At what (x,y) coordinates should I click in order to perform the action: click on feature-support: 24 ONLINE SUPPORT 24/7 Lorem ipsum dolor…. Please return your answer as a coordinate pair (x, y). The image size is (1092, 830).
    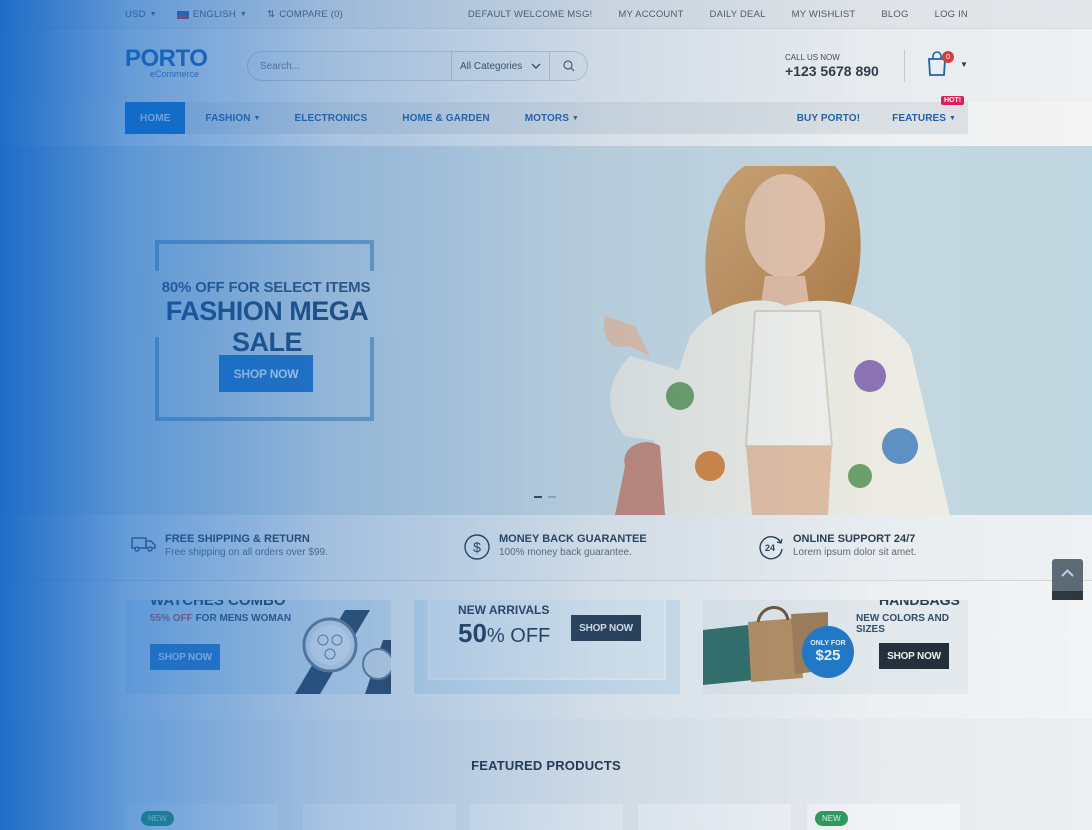
    Looking at the image, I should click on (836, 547).